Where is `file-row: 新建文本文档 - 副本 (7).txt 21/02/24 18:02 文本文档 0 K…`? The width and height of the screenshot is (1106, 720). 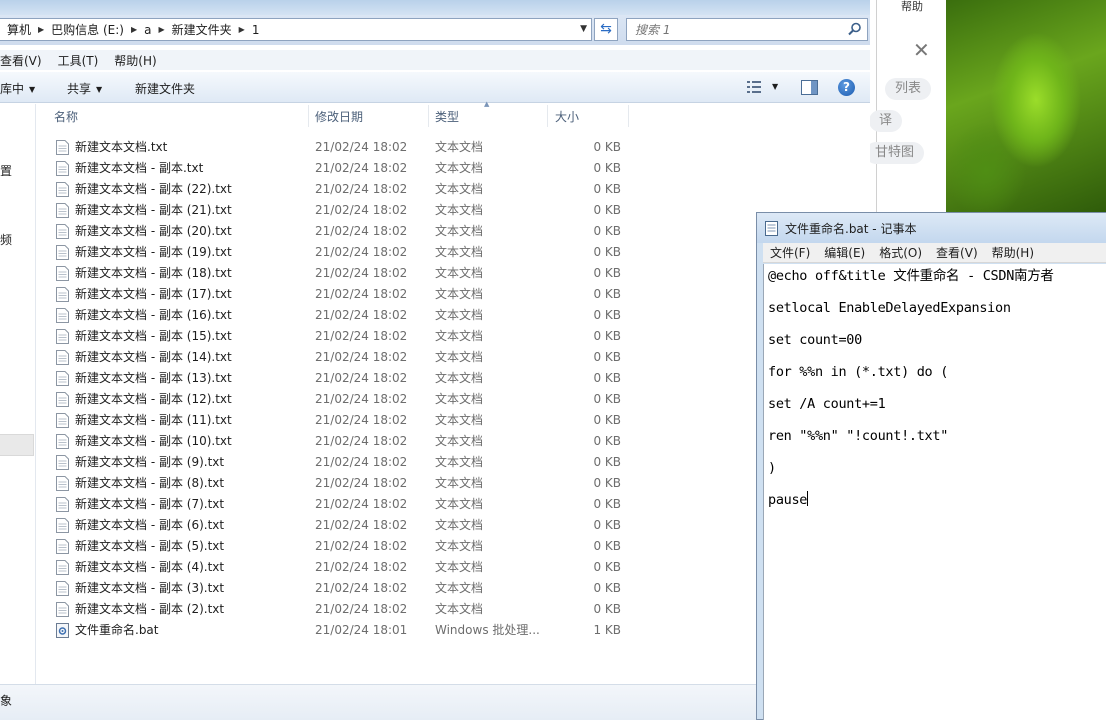 file-row: 新建文本文档 - 副本 (7).txt 21/02/24 18:02 文本文档 0 K… is located at coordinates (354, 504).